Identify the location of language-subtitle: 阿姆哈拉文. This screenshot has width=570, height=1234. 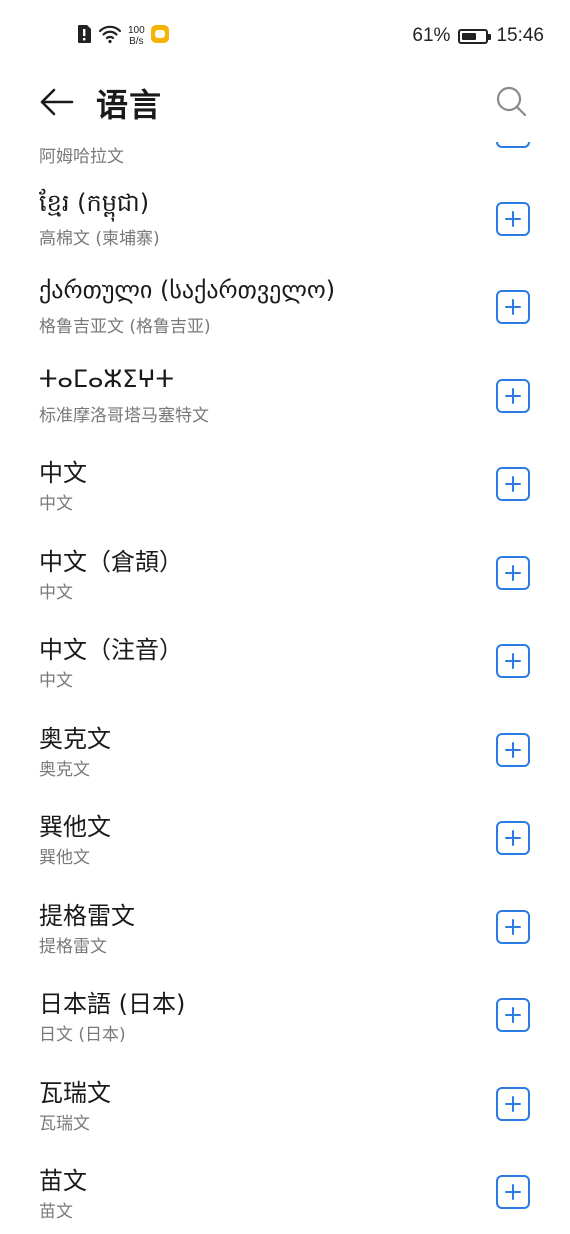
(81, 157).